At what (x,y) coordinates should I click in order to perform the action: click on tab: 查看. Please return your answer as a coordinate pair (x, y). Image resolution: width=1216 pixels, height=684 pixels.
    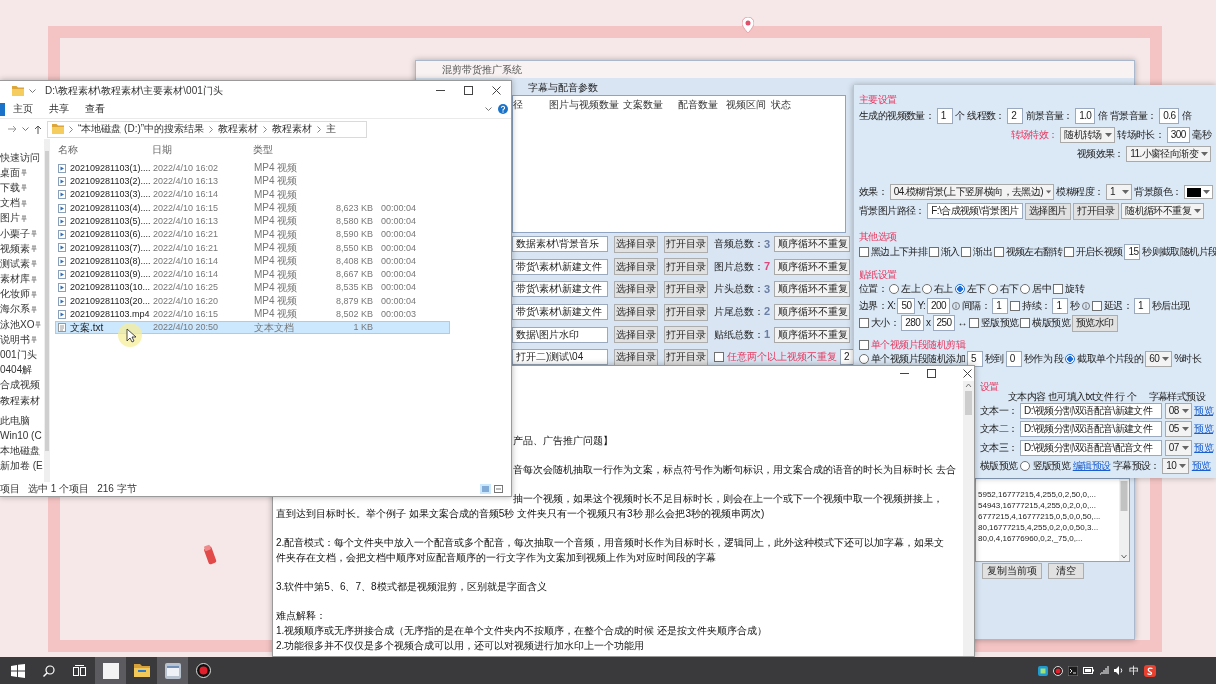
    Looking at the image, I should click on (95, 109).